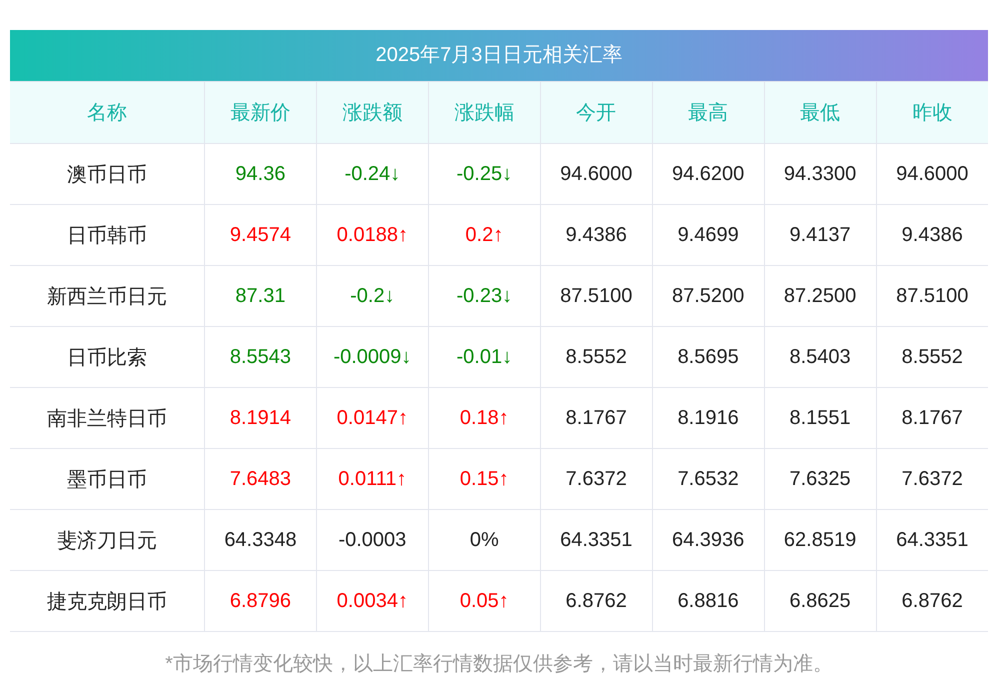  Describe the element at coordinates (260, 479) in the screenshot. I see `table-cell: 7.6483` at that location.